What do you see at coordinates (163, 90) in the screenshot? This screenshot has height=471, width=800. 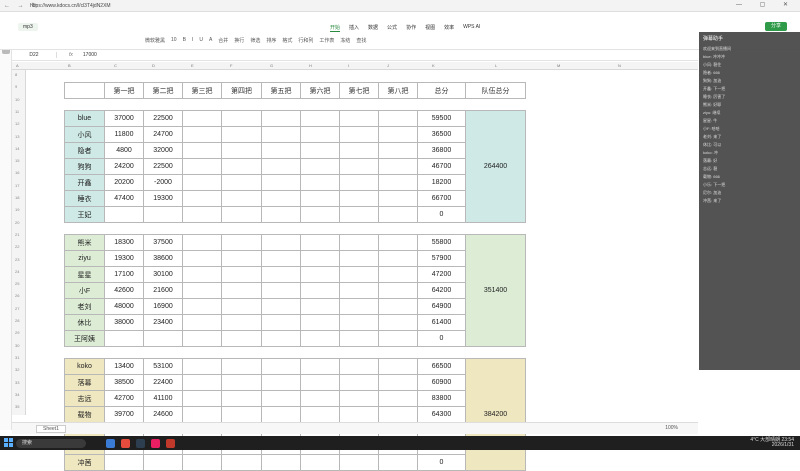 I see `header-cell: 第二把` at bounding box center [163, 90].